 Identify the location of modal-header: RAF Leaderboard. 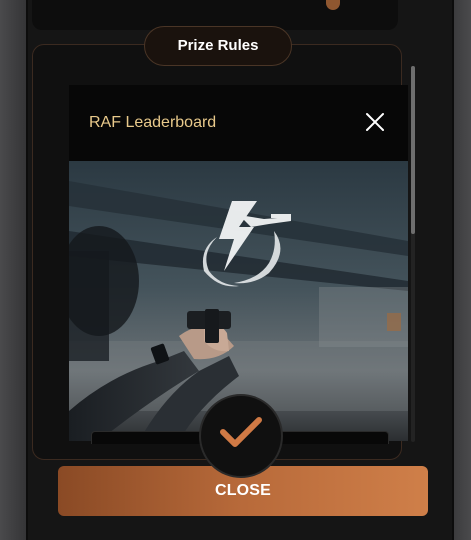
(238, 123).